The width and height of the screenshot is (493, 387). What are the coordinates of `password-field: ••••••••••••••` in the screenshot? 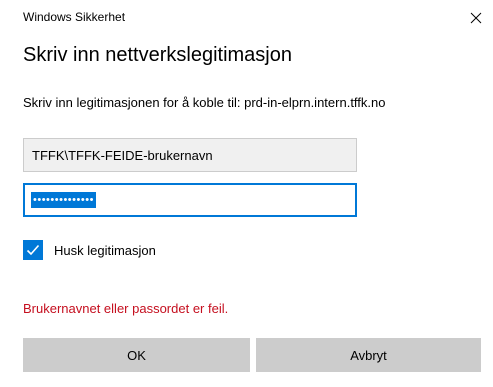 It's located at (190, 200).